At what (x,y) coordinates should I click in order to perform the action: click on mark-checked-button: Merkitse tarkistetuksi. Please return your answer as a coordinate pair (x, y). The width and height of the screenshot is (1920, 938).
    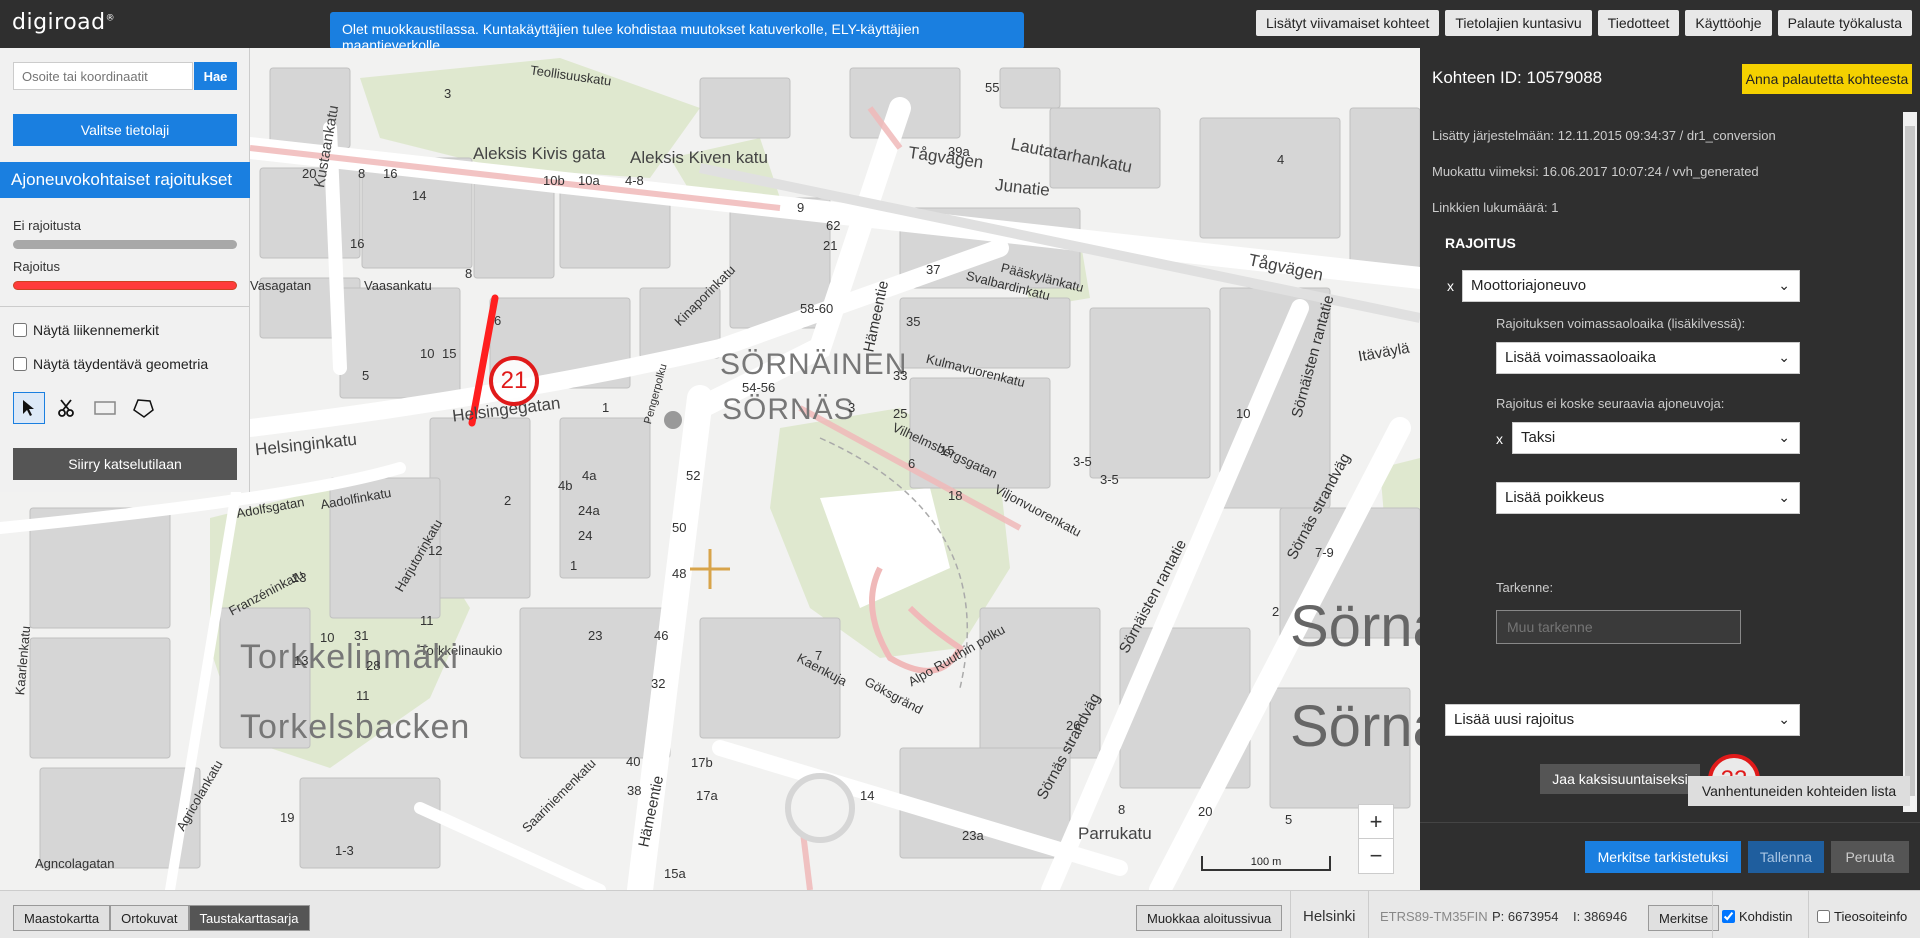
    Looking at the image, I should click on (1663, 857).